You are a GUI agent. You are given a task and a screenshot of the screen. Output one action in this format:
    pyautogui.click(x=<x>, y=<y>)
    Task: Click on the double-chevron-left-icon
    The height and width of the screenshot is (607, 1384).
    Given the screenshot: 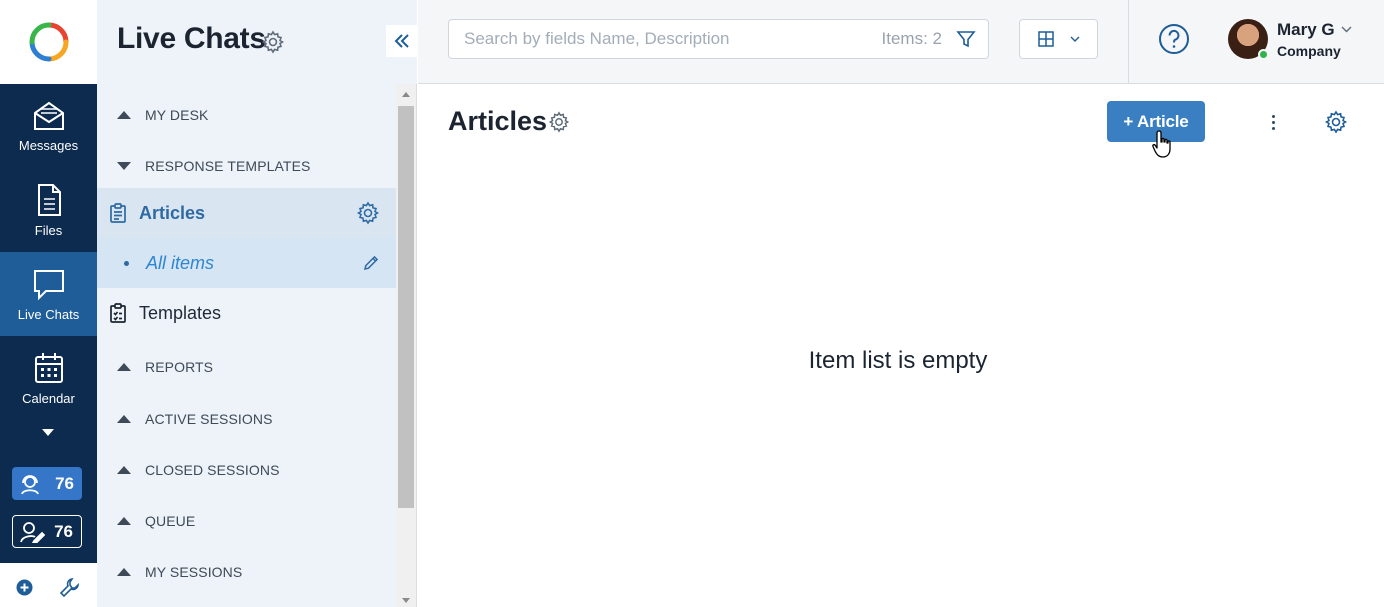 What is the action you would take?
    pyautogui.click(x=401, y=41)
    